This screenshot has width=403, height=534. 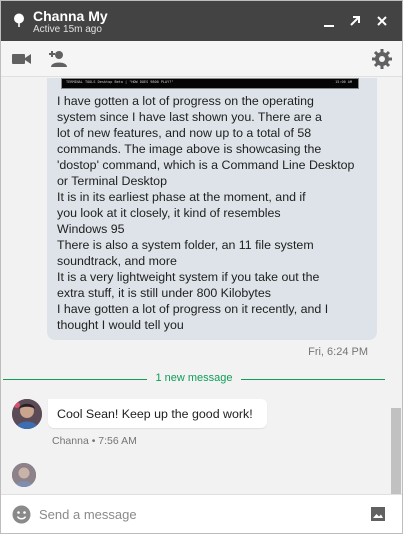 What do you see at coordinates (201, 21) in the screenshot?
I see `title-bar: Channa My Active 15m ago` at bounding box center [201, 21].